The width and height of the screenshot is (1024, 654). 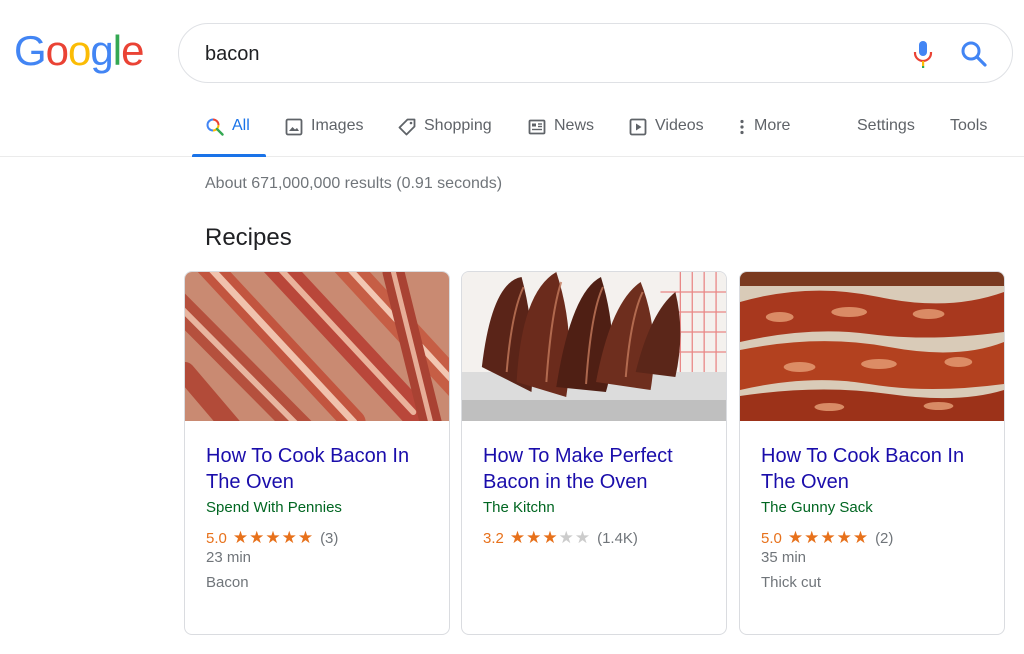 I want to click on recipe-rating: 5.0 ★★★★★ (2), so click(x=827, y=538).